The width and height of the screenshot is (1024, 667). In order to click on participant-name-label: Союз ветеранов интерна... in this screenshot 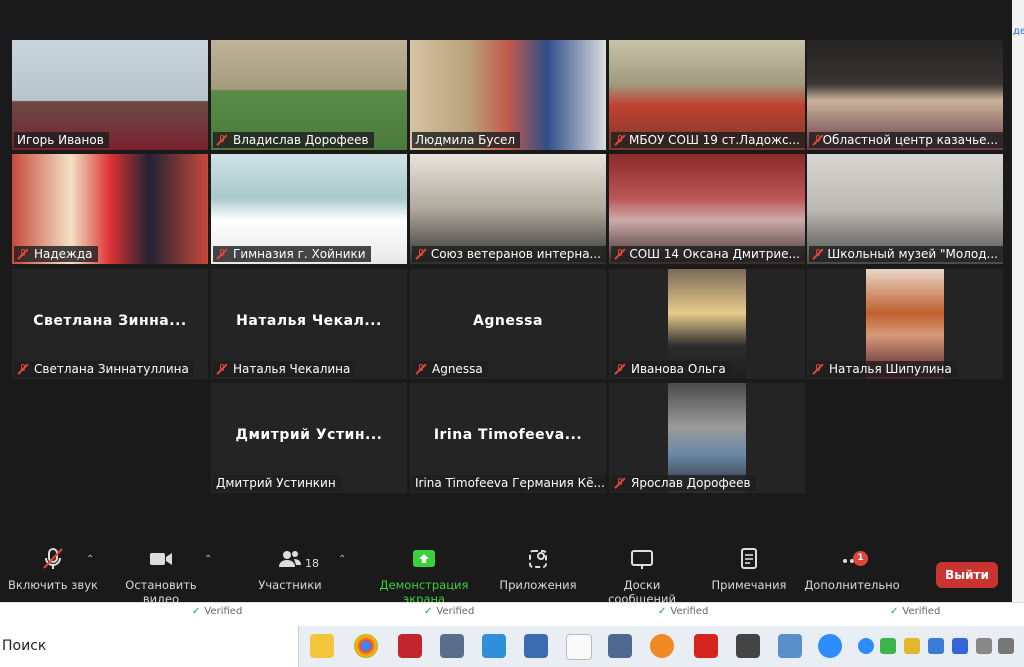, I will do `click(509, 254)`.